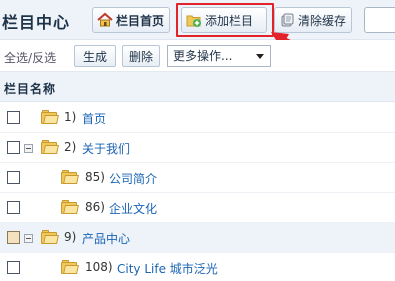 This screenshot has width=395, height=281. Describe the element at coordinates (197, 87) in the screenshot. I see `column-header: 栏目名称` at that location.